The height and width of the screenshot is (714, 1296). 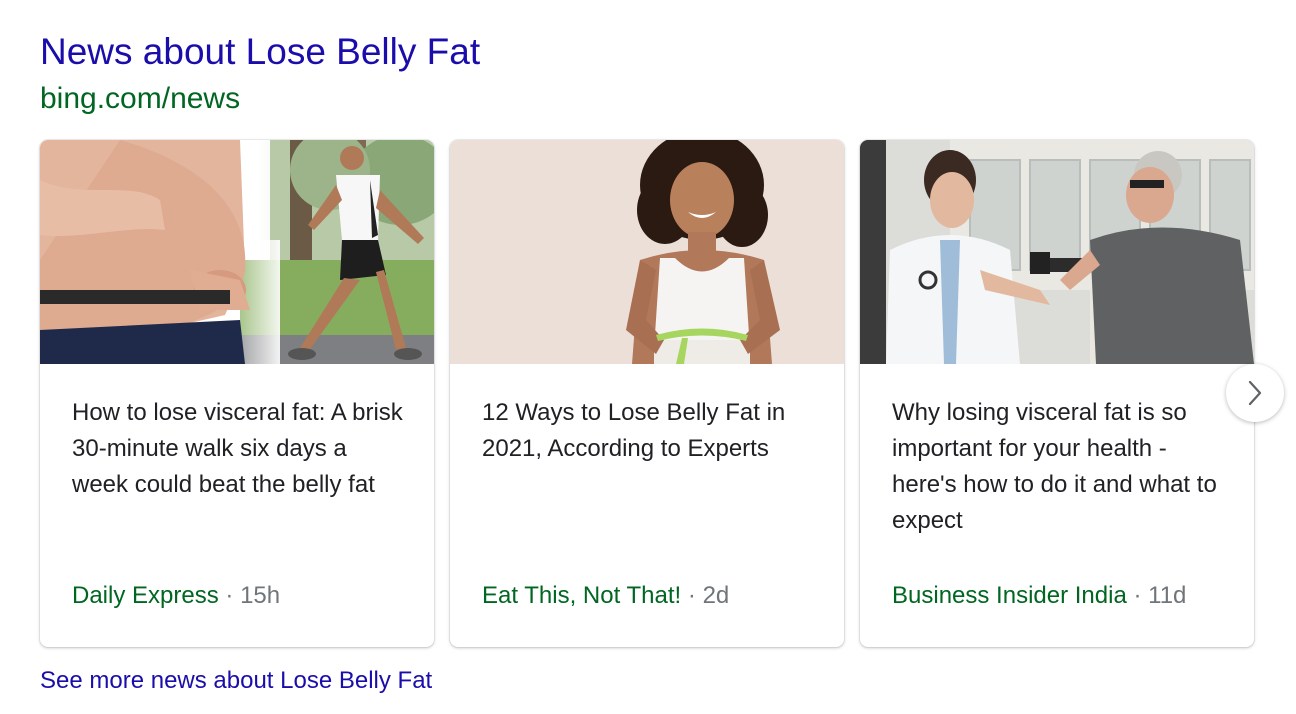 What do you see at coordinates (647, 252) in the screenshot?
I see `news-card-image-tape-measure` at bounding box center [647, 252].